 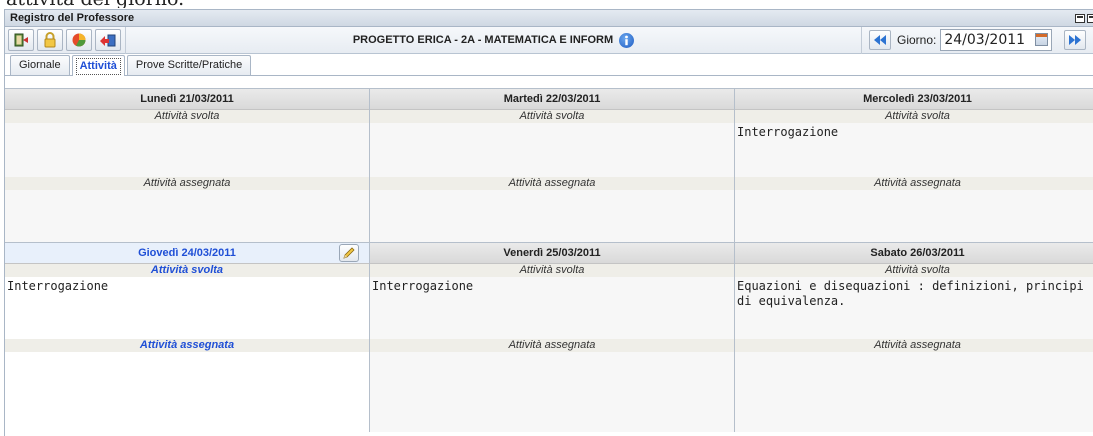 I want to click on day-header: Mercoledì 23/03/2011, so click(x=914, y=99).